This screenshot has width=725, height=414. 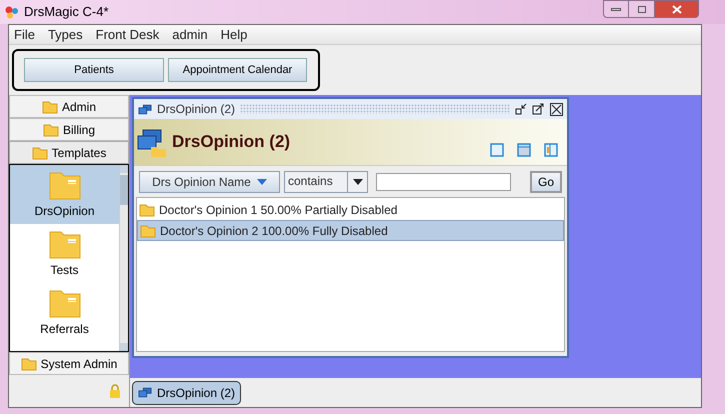 What do you see at coordinates (69, 129) in the screenshot?
I see `sidebar-section-header: Billing` at bounding box center [69, 129].